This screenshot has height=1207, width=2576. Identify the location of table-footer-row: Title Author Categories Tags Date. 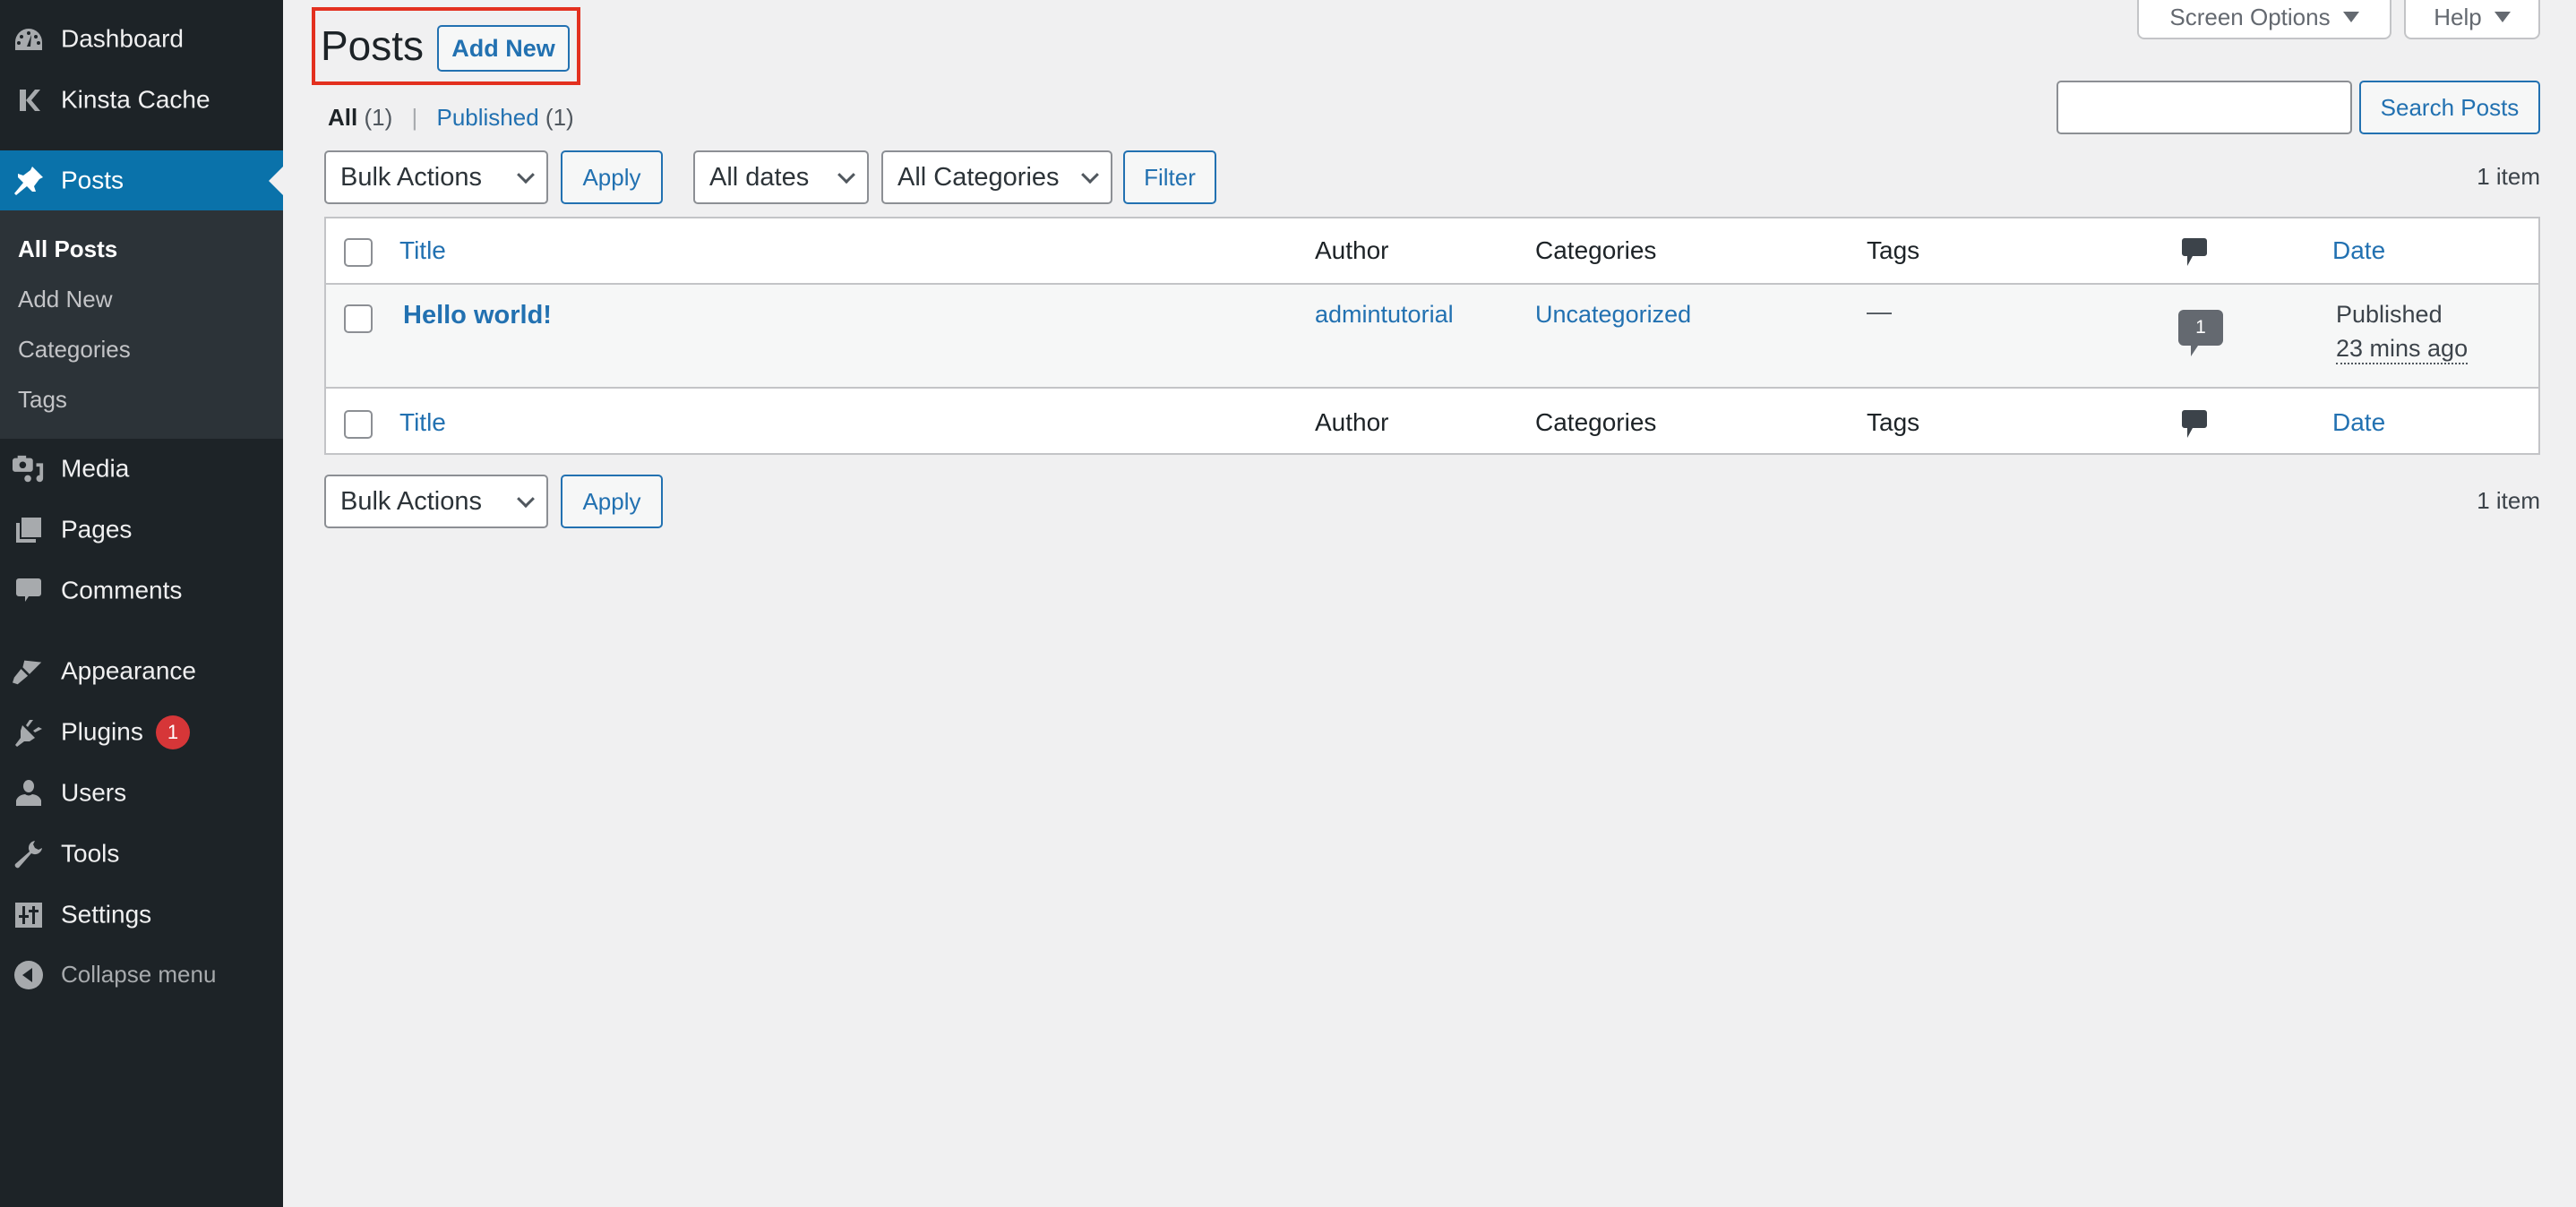
(1432, 421).